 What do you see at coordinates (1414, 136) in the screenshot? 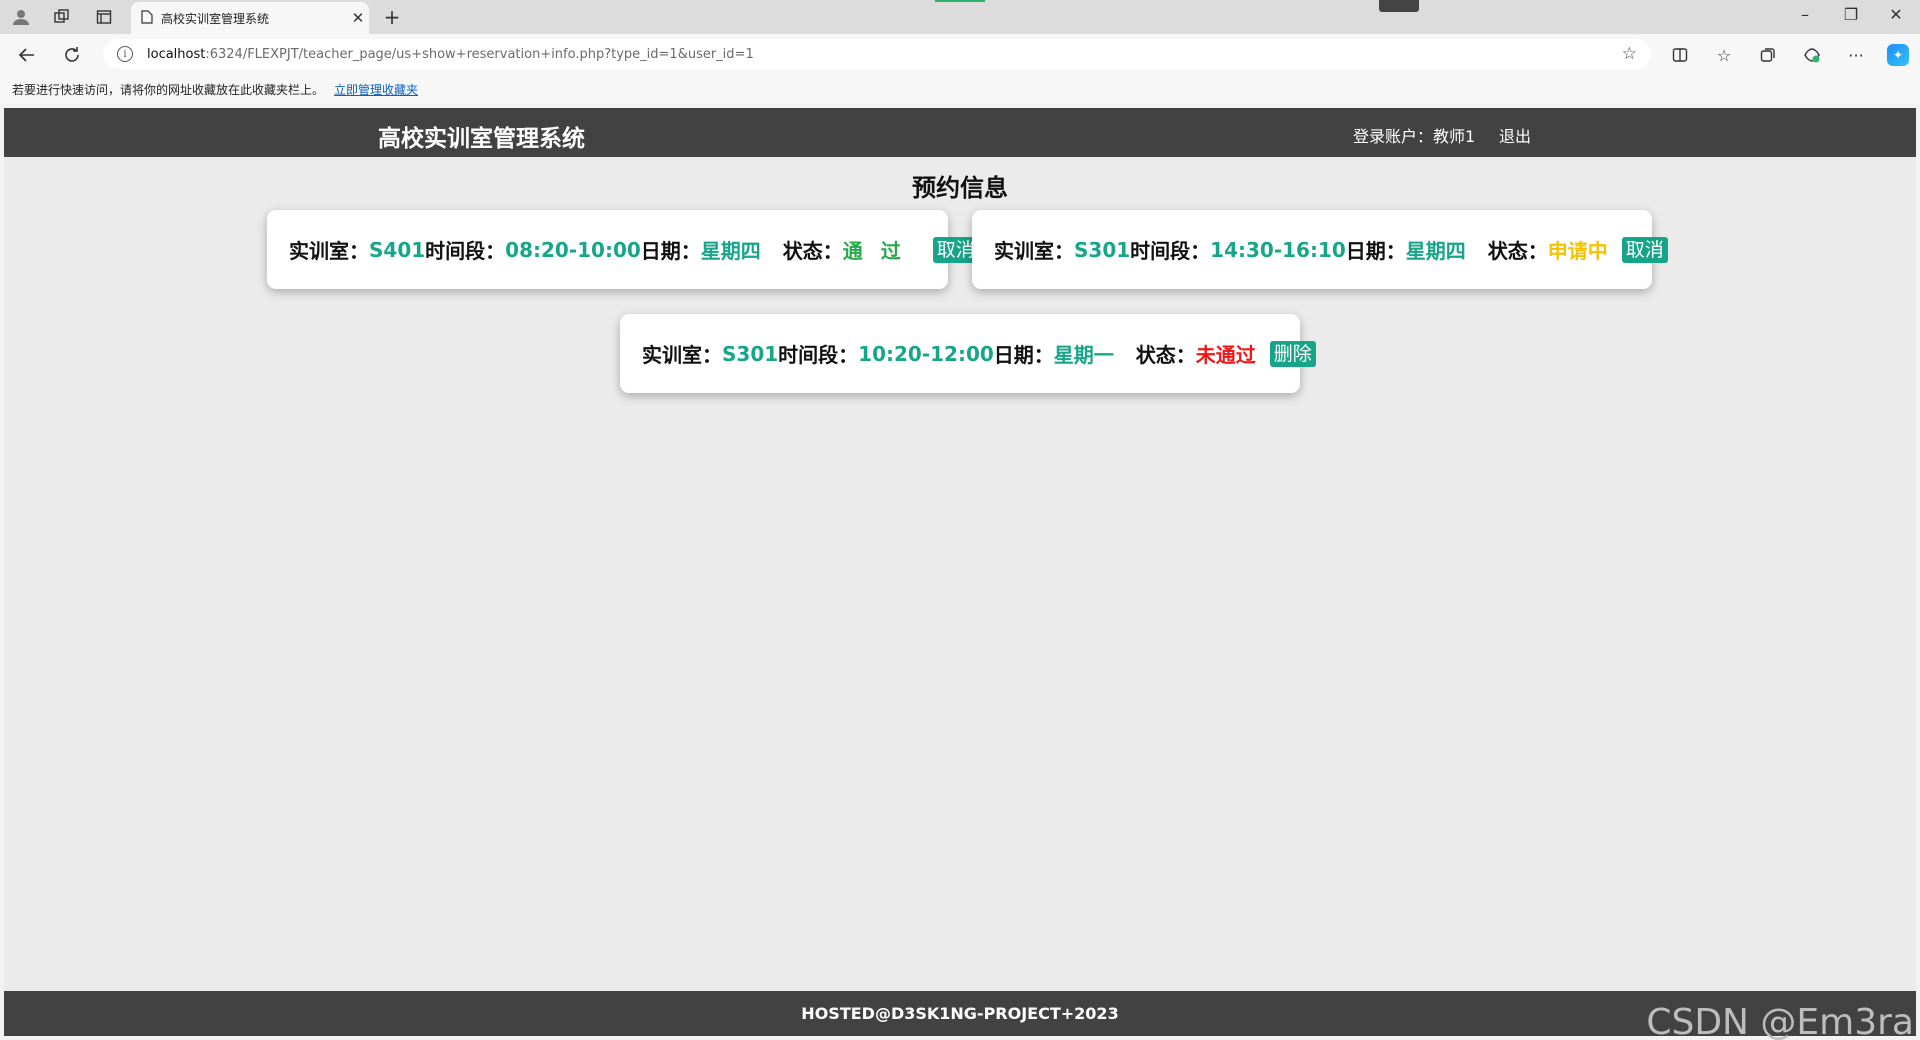
I see `account-label: 登录账户：教师1` at bounding box center [1414, 136].